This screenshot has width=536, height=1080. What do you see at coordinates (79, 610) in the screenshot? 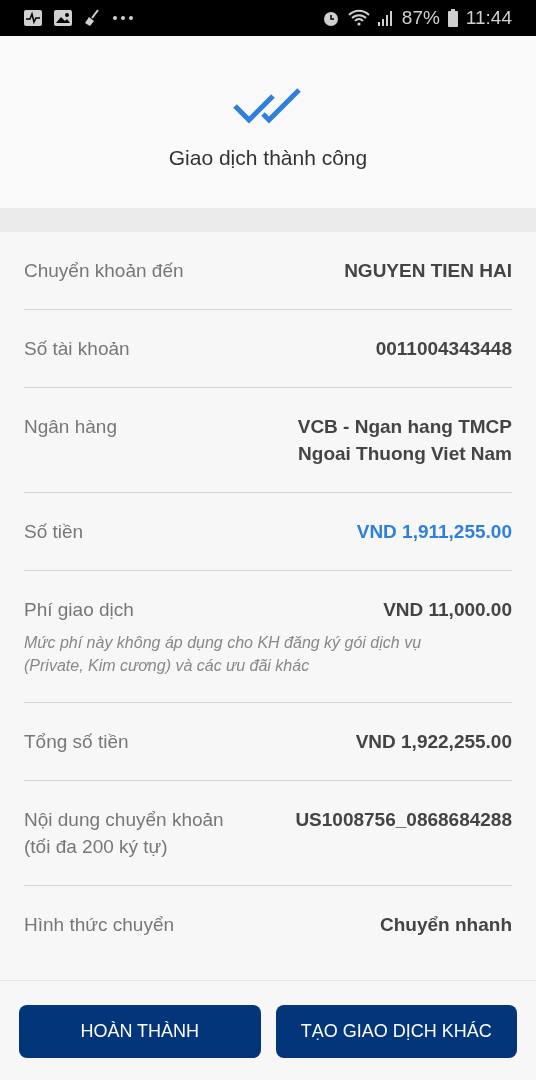
I see `field-label: Phí giao dịch` at bounding box center [79, 610].